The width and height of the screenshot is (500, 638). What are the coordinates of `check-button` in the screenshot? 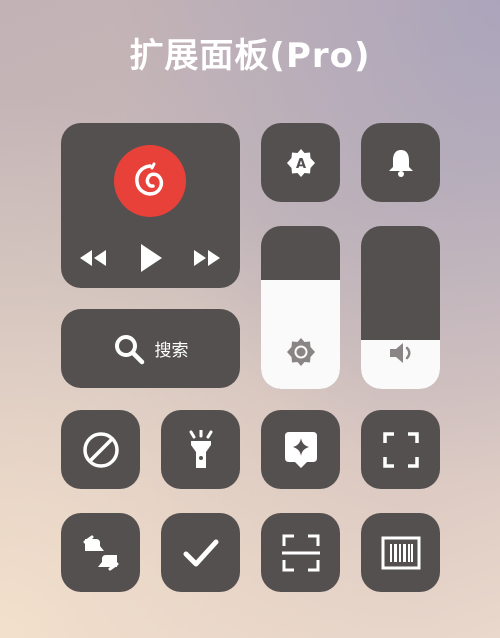 It's located at (200, 552).